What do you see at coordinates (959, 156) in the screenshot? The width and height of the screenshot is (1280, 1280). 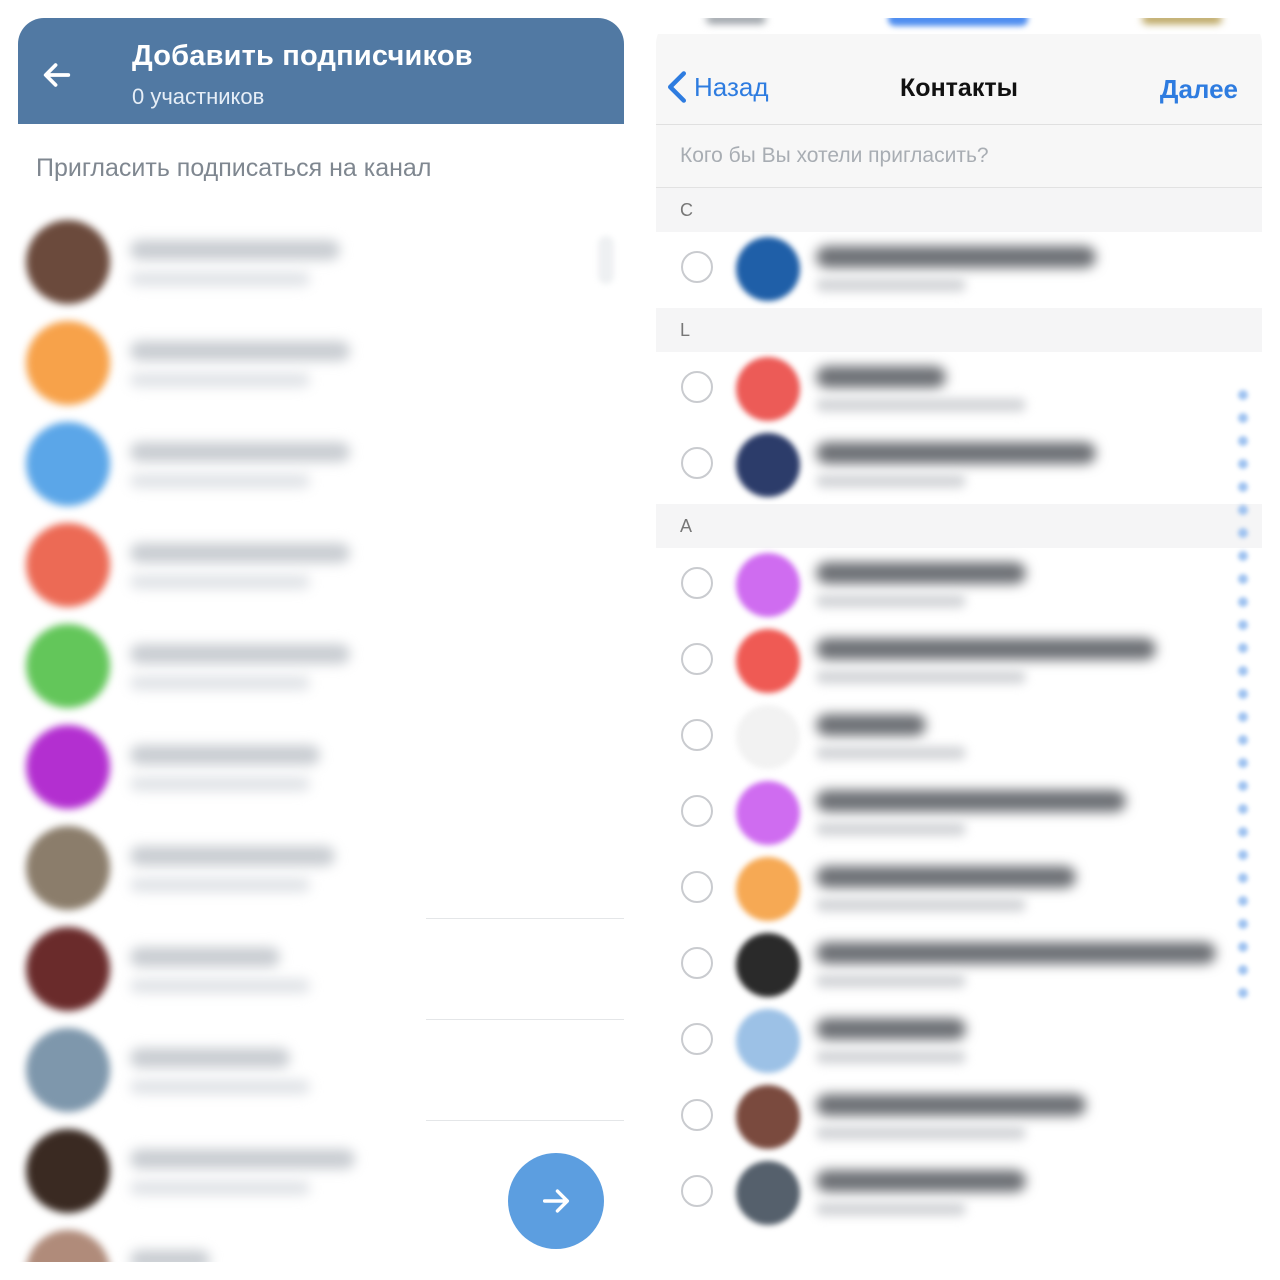 I see `search-input: Кого бы Вы хотели пригласить?` at bounding box center [959, 156].